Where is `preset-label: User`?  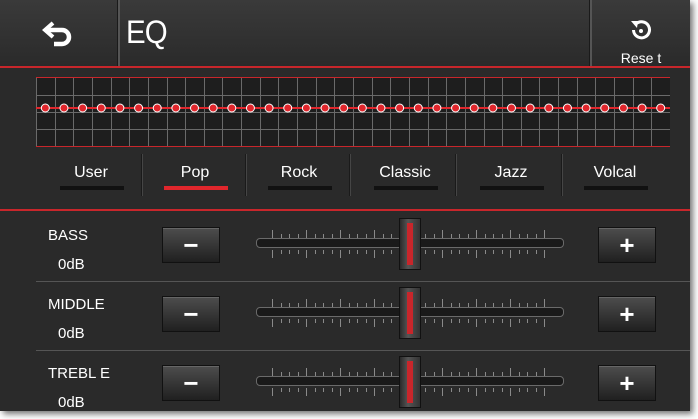 preset-label: User is located at coordinates (91, 172).